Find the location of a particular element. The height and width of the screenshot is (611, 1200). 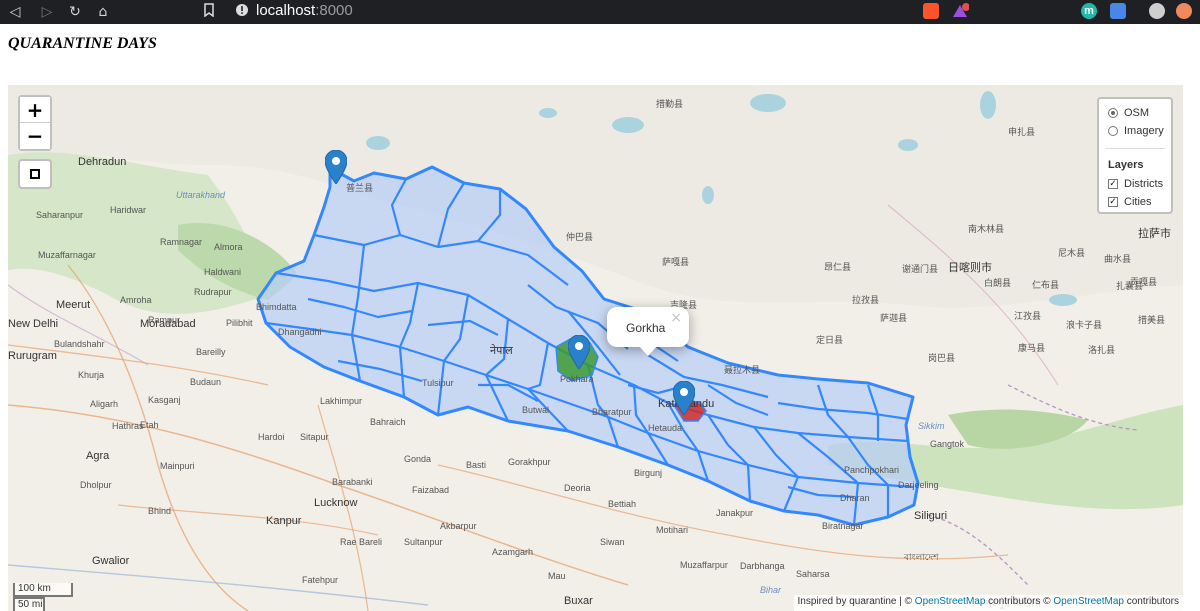

place-label: Lakhimpur is located at coordinates (341, 401).